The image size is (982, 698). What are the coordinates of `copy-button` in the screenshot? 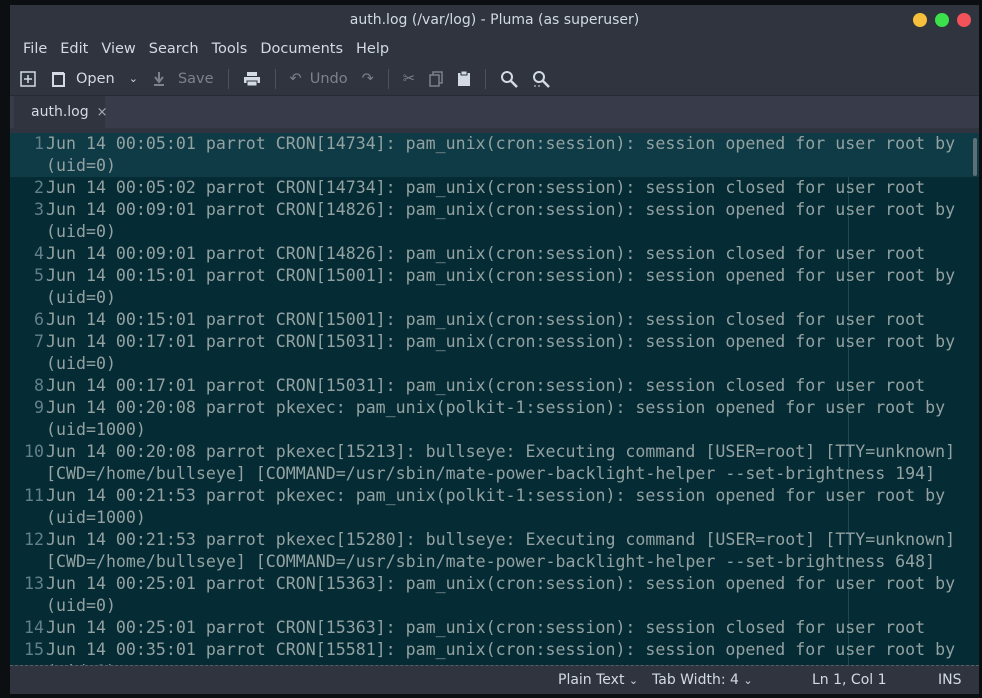 It's located at (436, 78).